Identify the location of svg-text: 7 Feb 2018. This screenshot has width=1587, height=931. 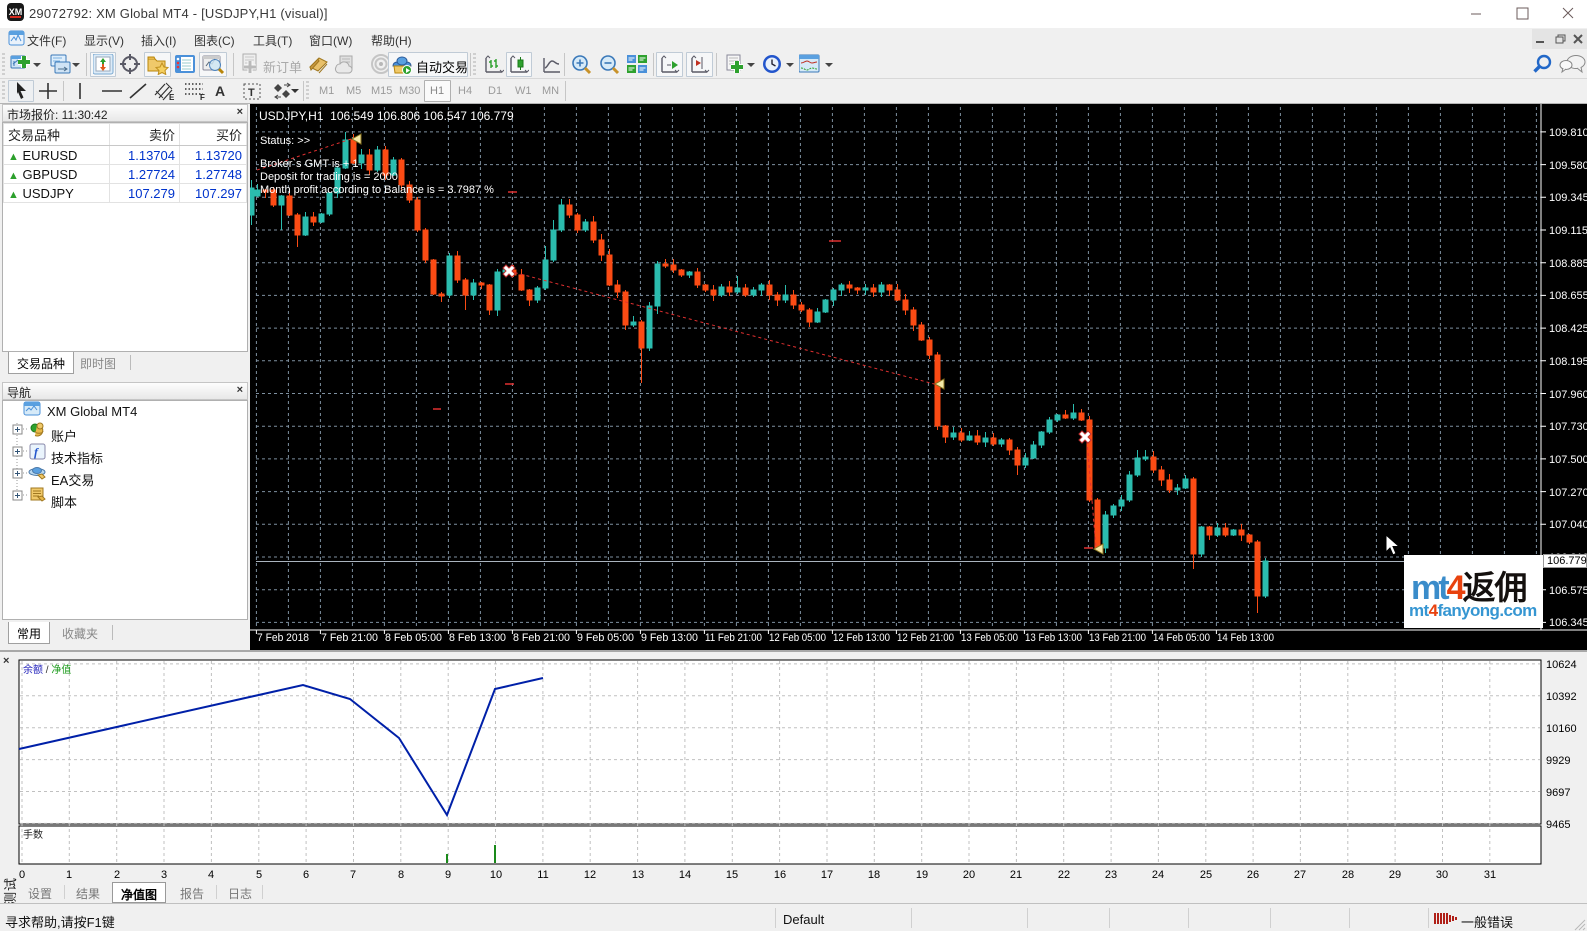
(283, 638).